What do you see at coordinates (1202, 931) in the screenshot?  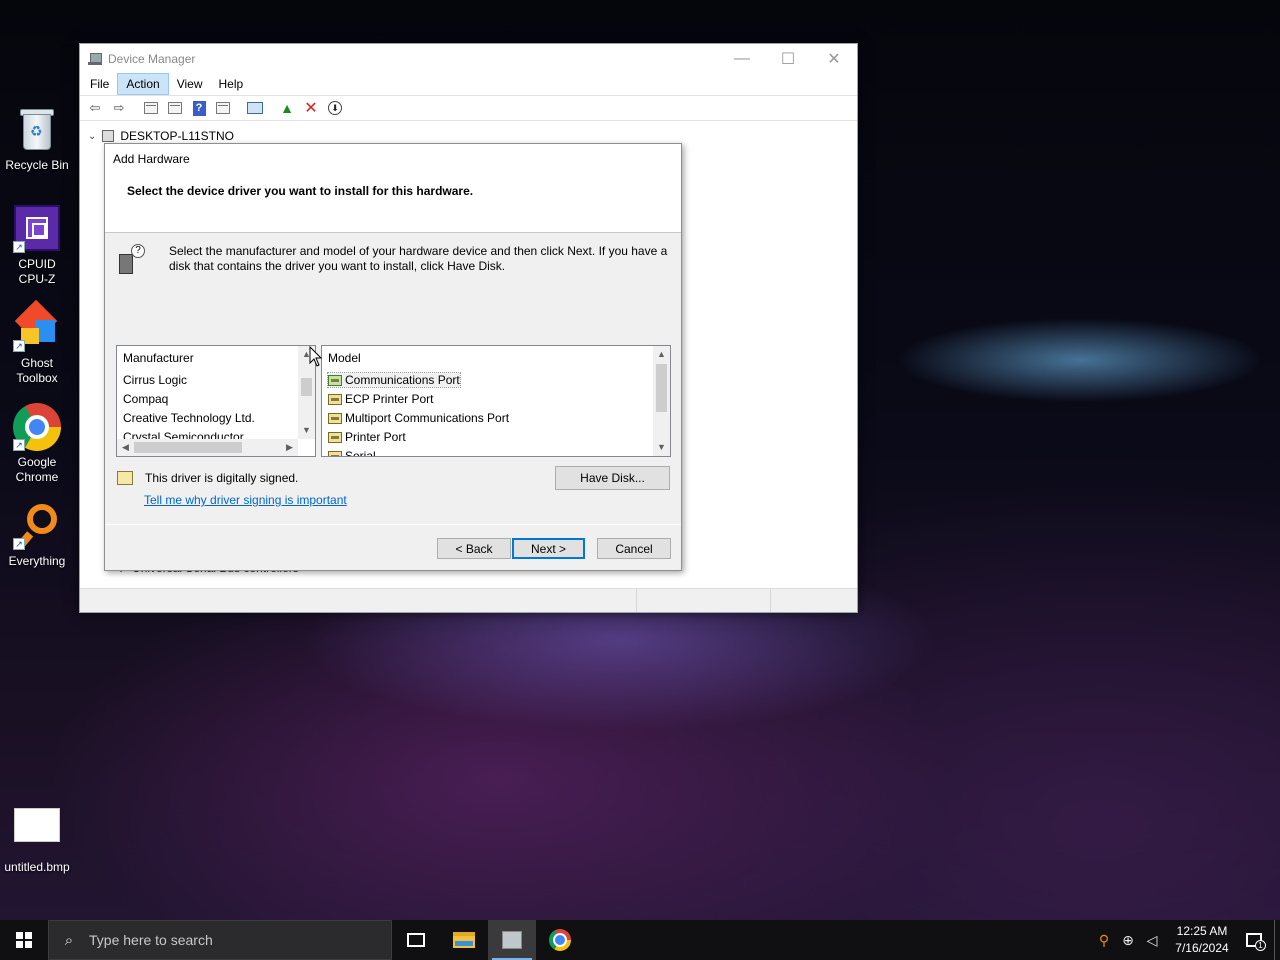 I see `clock-time: 12:25 AM` at bounding box center [1202, 931].